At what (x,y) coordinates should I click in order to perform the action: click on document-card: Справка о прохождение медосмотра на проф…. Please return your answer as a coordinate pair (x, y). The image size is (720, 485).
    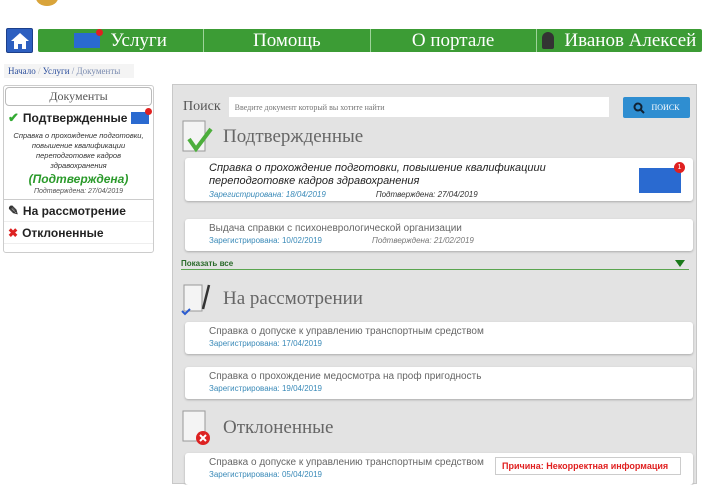
    Looking at the image, I should click on (439, 383).